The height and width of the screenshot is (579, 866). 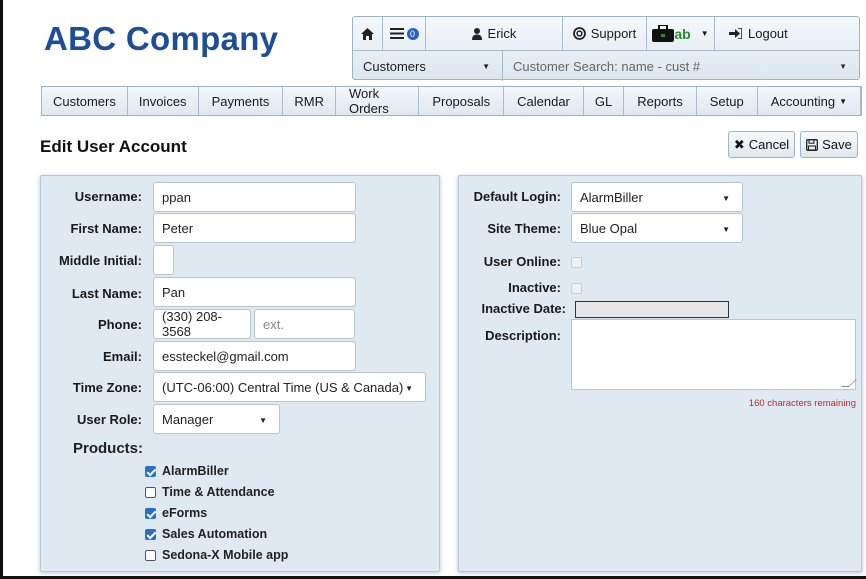 What do you see at coordinates (502, 33) in the screenshot?
I see `user-name: Erick` at bounding box center [502, 33].